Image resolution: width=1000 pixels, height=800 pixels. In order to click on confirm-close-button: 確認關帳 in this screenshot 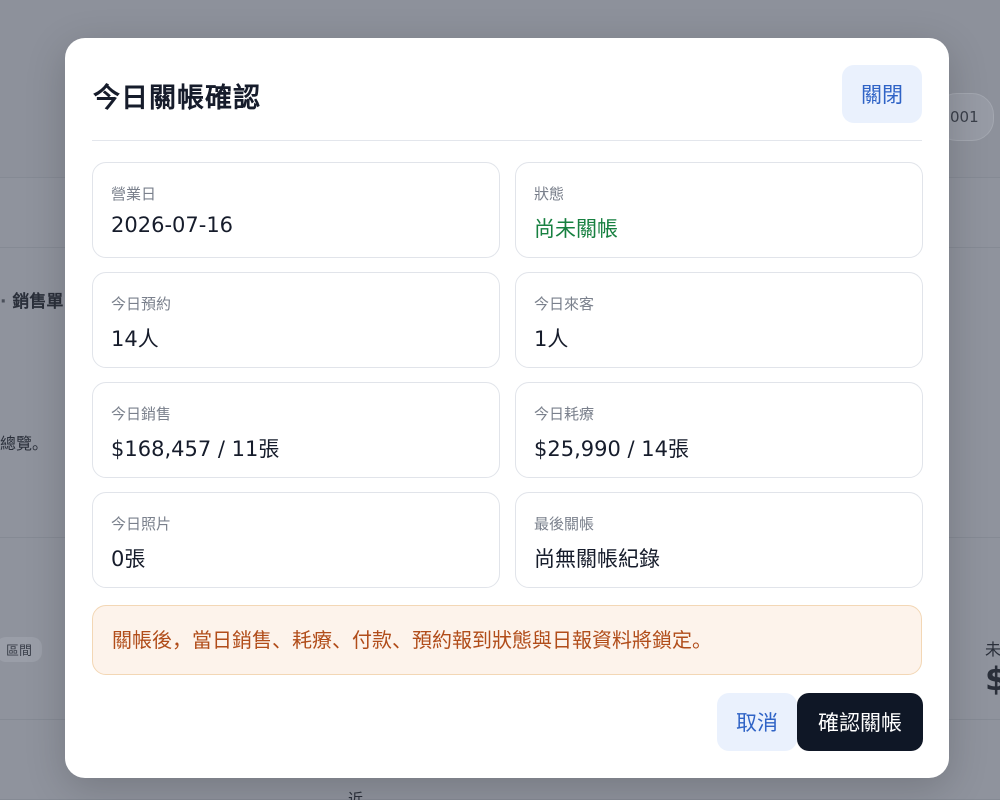, I will do `click(860, 722)`.